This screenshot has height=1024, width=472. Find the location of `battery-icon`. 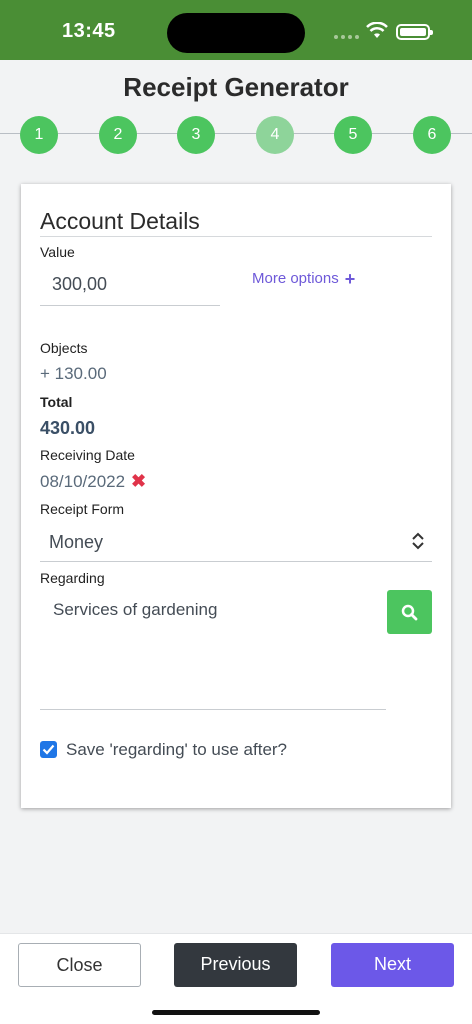

battery-icon is located at coordinates (414, 32).